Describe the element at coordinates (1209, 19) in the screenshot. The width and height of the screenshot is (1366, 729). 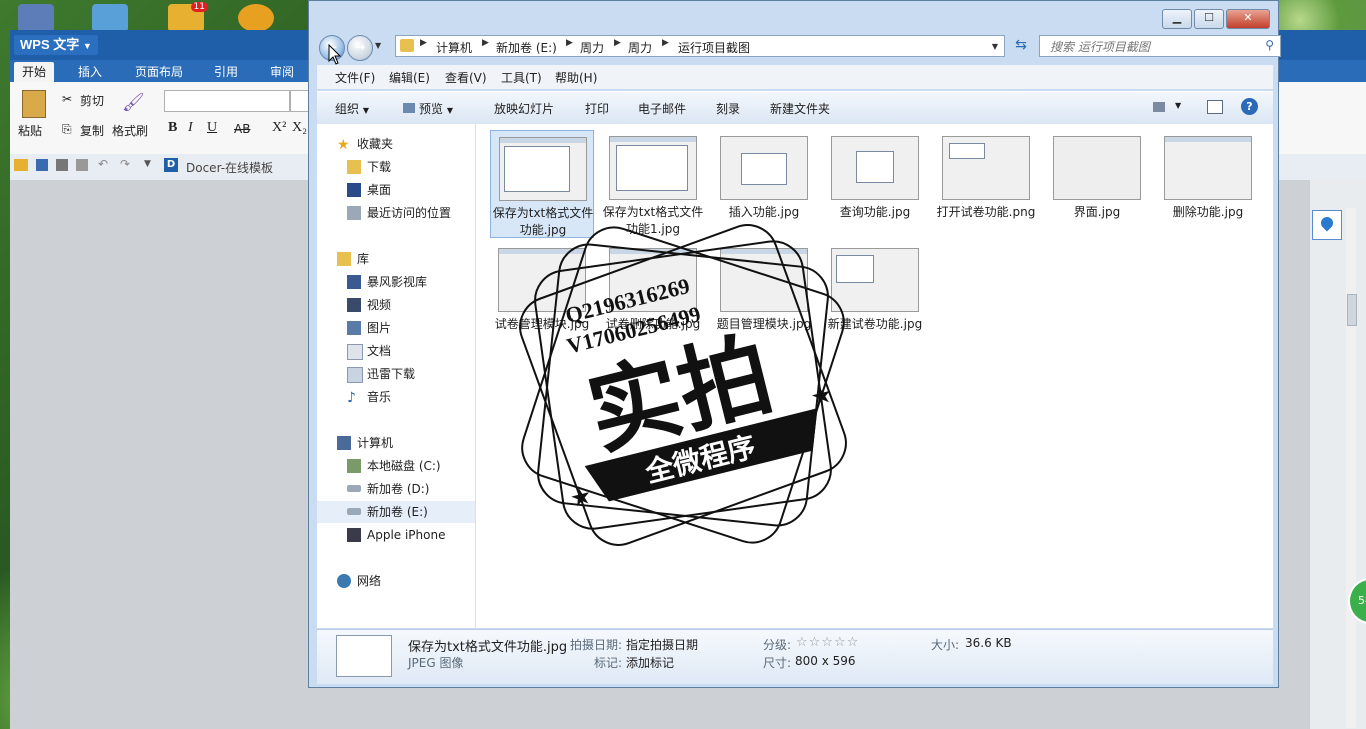
I see `maximize-button: ☐` at that location.